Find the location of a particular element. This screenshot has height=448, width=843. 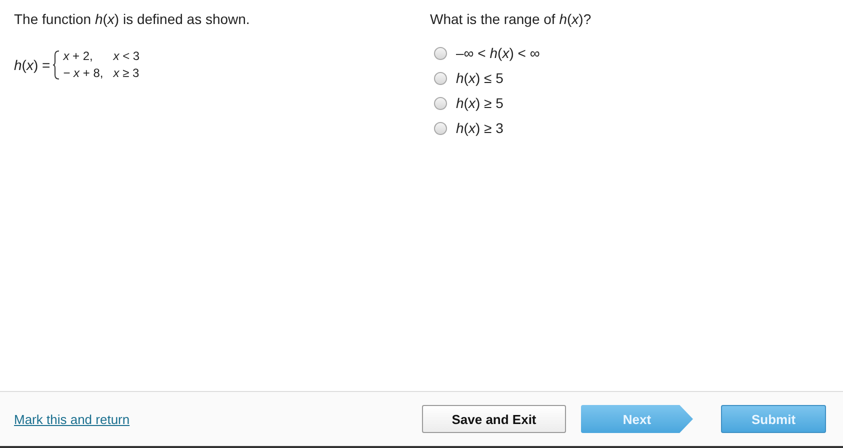

mark-and-return-link: Mark this and return is located at coordinates (72, 419).